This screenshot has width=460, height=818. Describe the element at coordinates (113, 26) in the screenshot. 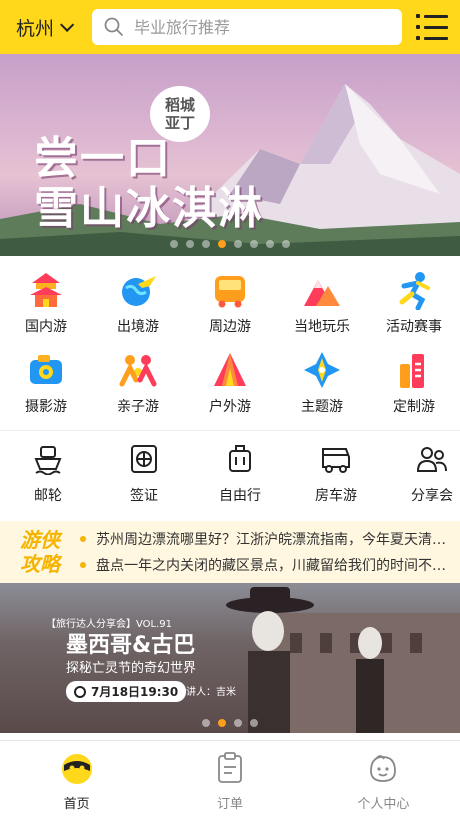

I see `search-icon` at that location.